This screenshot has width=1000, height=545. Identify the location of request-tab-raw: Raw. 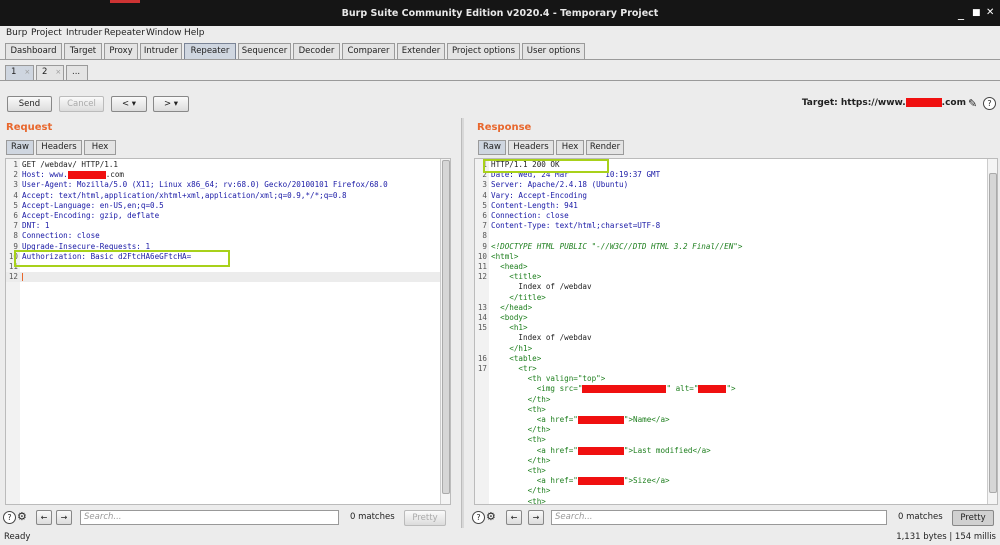
(20, 147).